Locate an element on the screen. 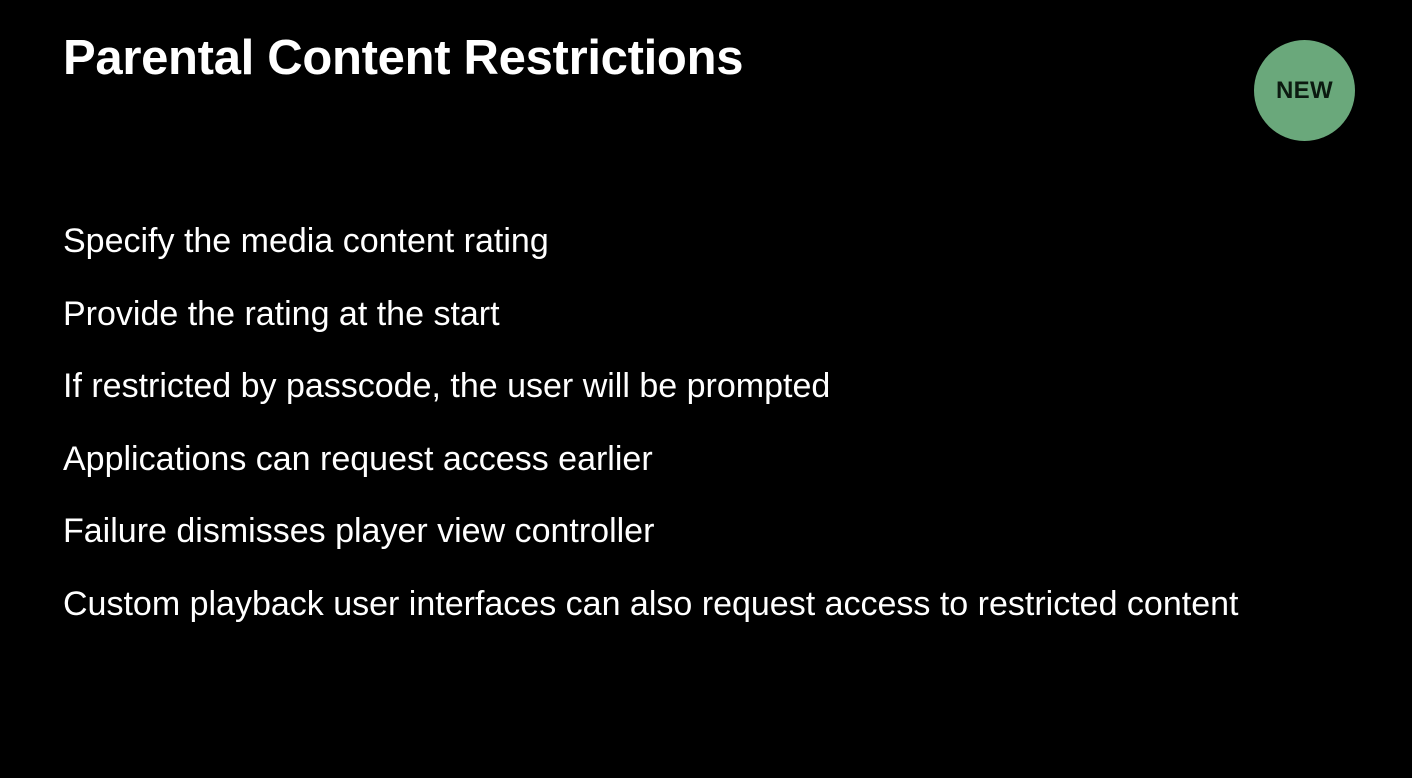 The image size is (1412, 778). bullet-item: Specify the media content rating is located at coordinates (306, 241).